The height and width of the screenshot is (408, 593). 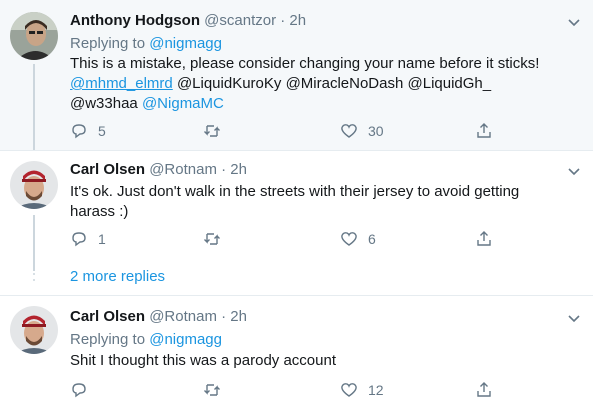 I want to click on like-count: 30, so click(x=376, y=131).